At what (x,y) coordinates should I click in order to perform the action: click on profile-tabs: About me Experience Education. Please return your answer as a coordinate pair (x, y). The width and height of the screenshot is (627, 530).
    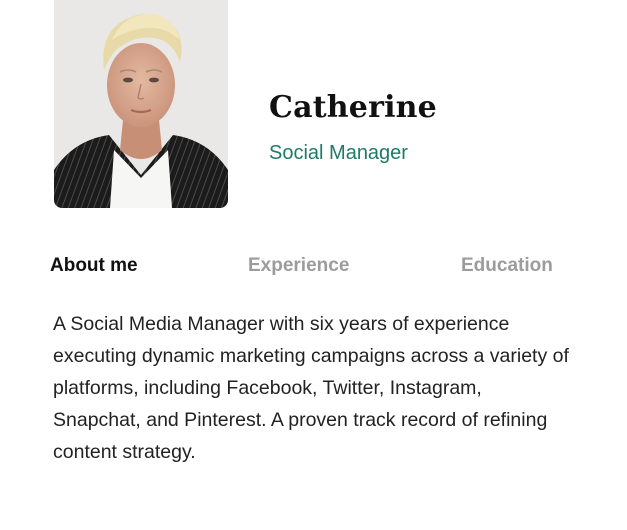
    Looking at the image, I should click on (310, 268).